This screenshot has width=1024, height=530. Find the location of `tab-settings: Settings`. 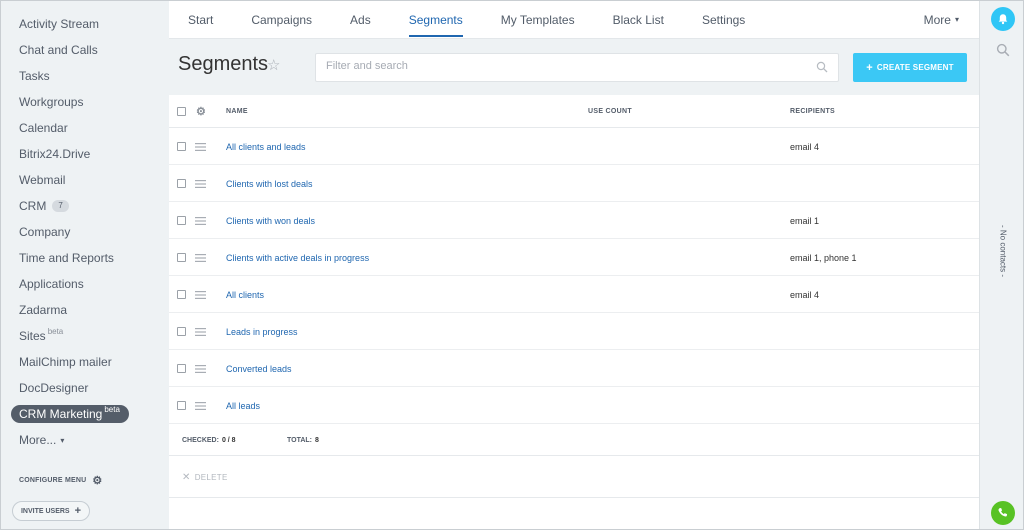

tab-settings: Settings is located at coordinates (723, 20).